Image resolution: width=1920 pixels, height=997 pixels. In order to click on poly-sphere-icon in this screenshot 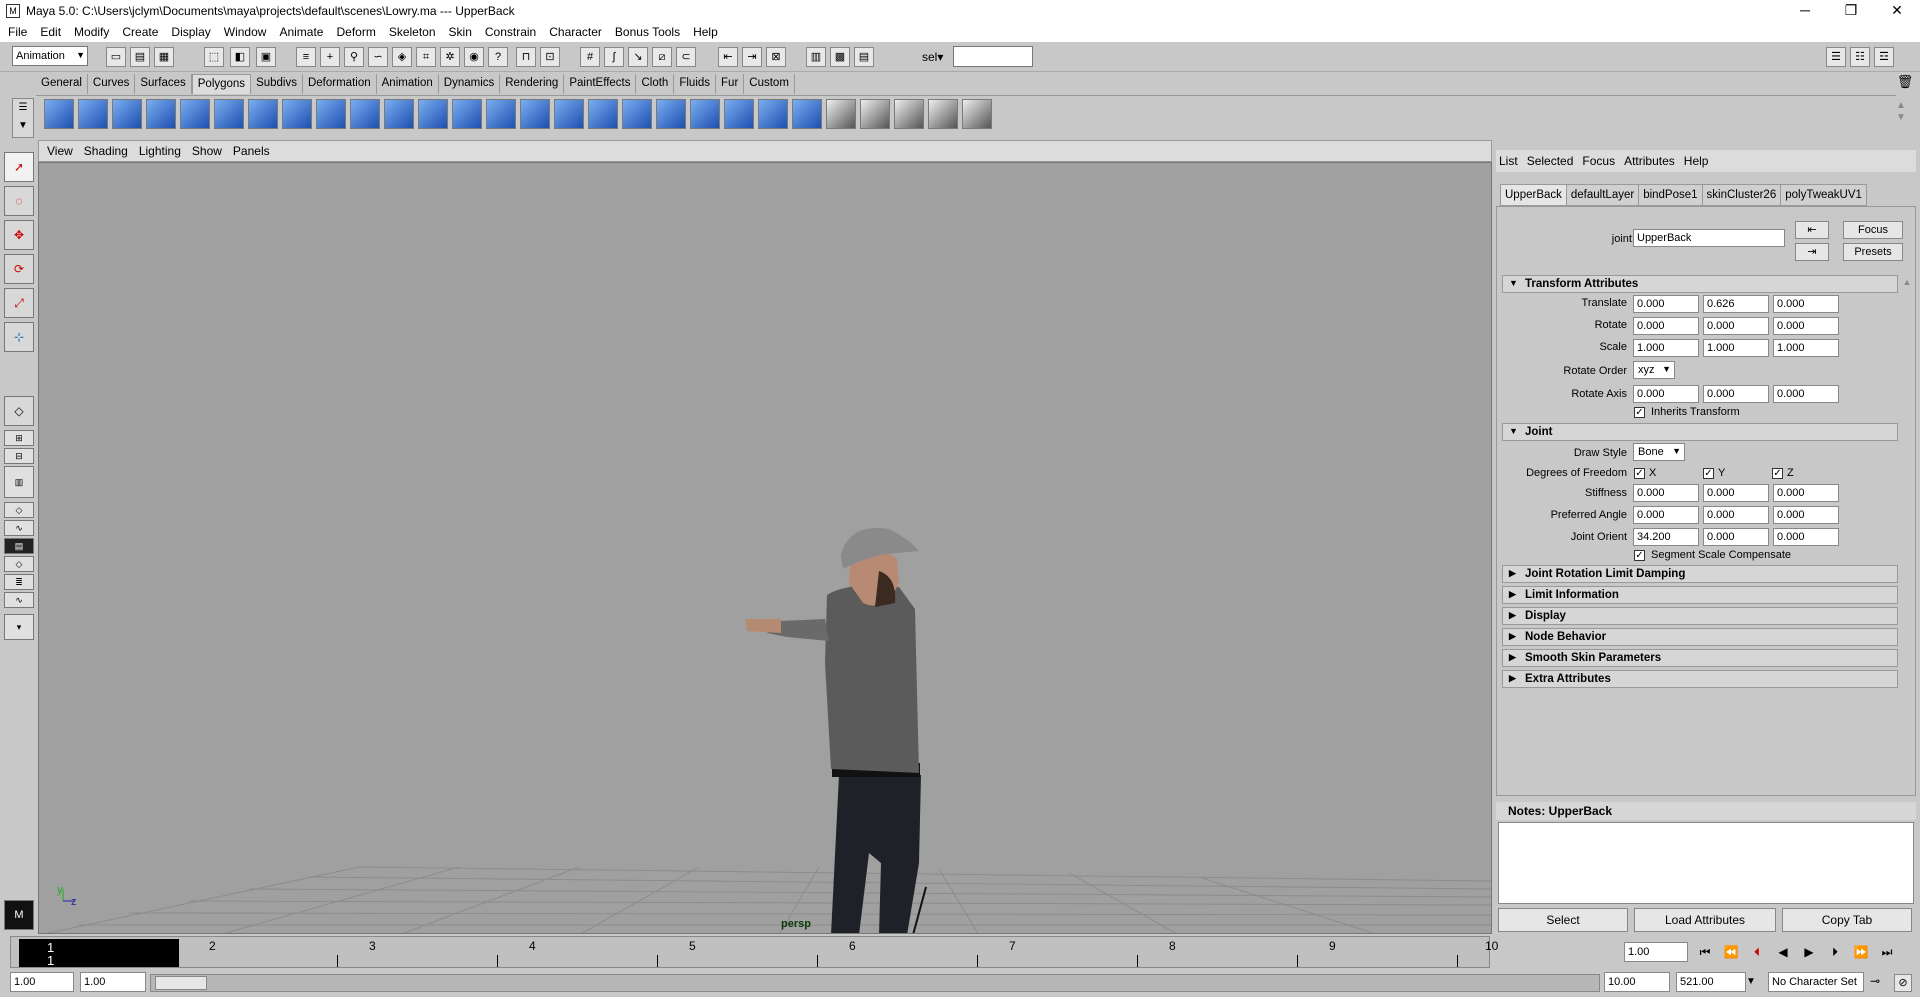, I will do `click(59, 114)`.